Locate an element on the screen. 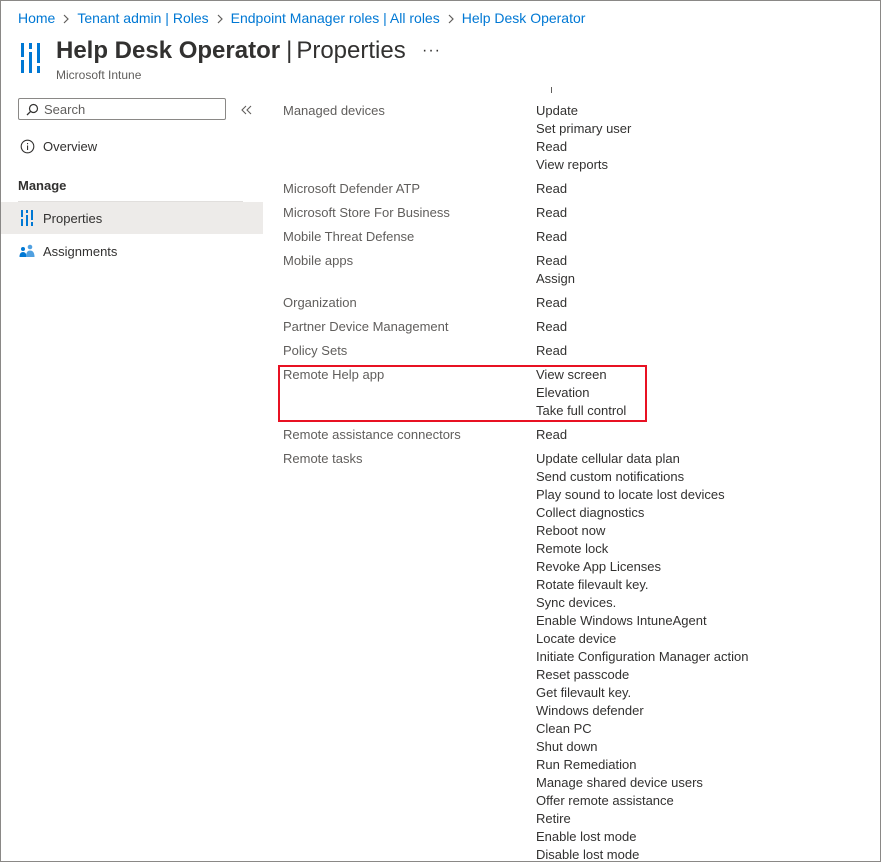 The height and width of the screenshot is (862, 881). permission-values: Update Set primary user Read View reports is located at coordinates (583, 138).